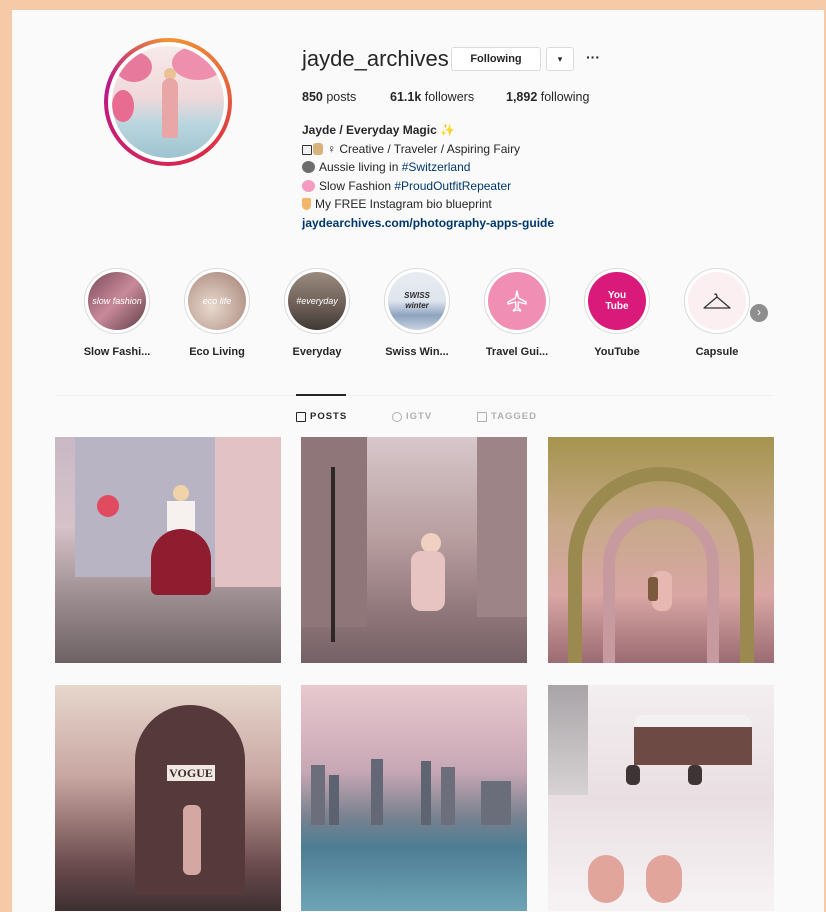  Describe the element at coordinates (717, 313) in the screenshot. I see `highlight-capsule: Capsule` at that location.